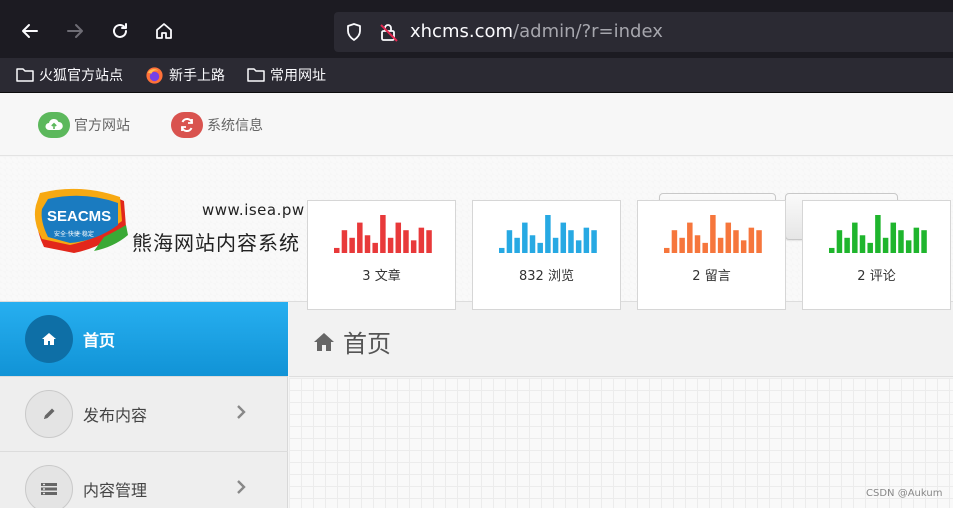 This screenshot has height=508, width=953. I want to click on stat-card-messages: 2 留言, so click(711, 255).